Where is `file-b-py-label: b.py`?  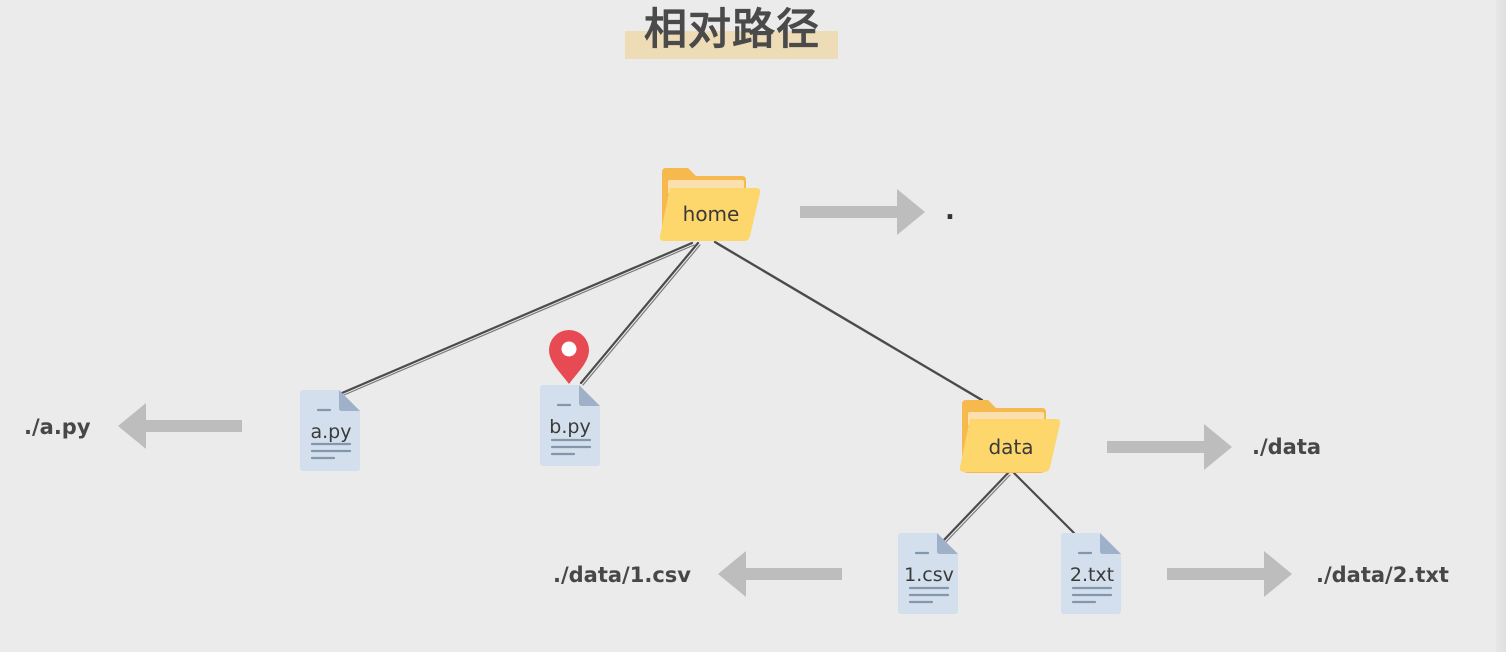 file-b-py-label: b.py is located at coordinates (570, 427).